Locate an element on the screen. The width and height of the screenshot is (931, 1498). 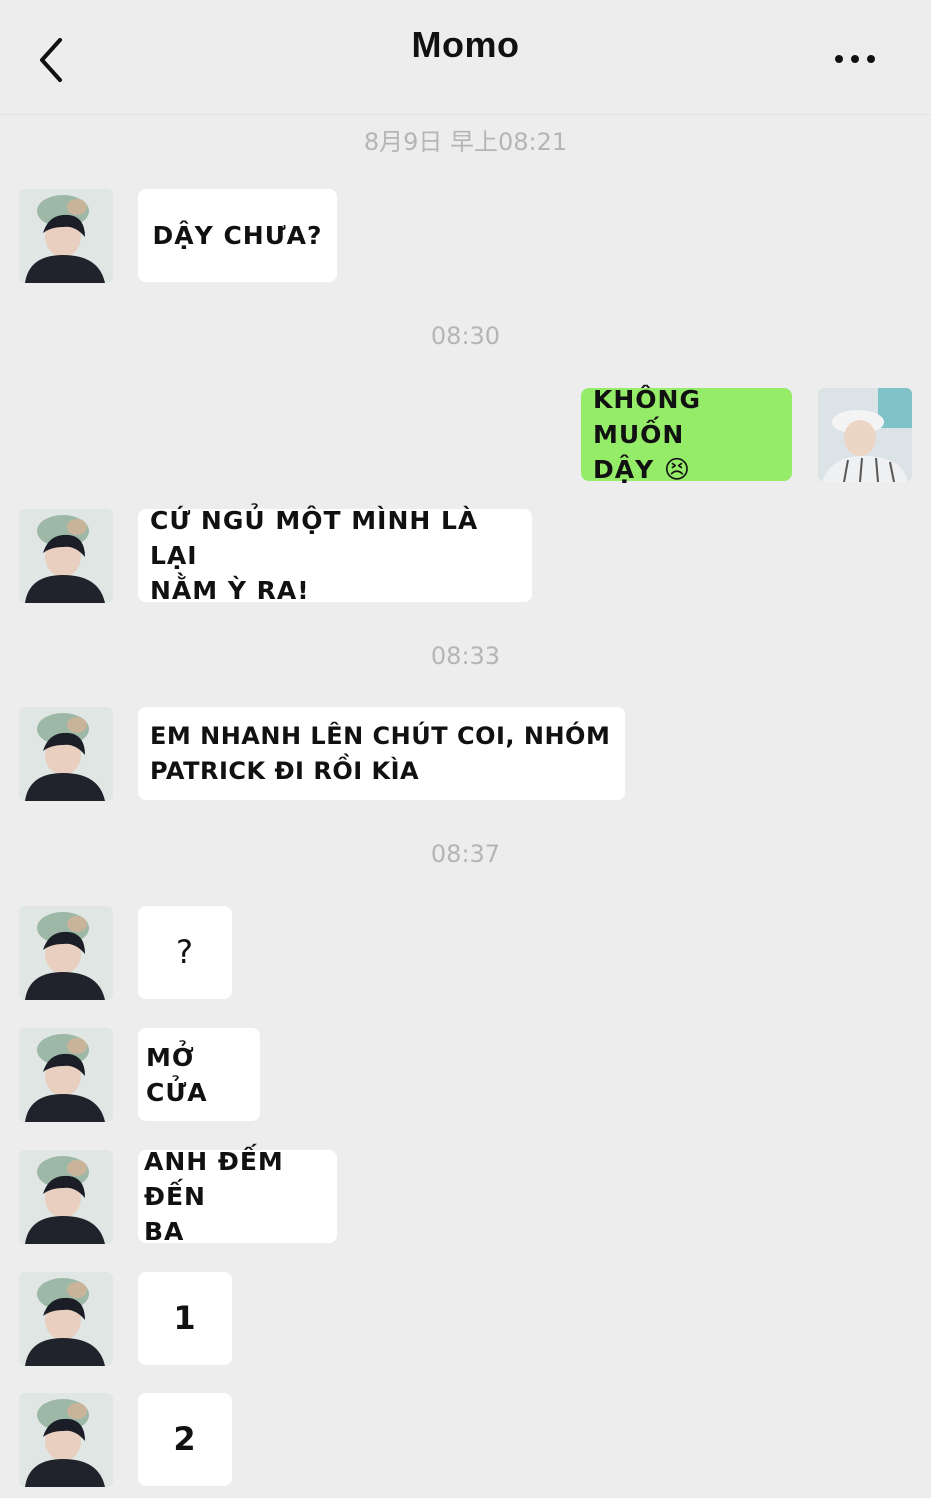
more-dots-icon is located at coordinates (839, 59).